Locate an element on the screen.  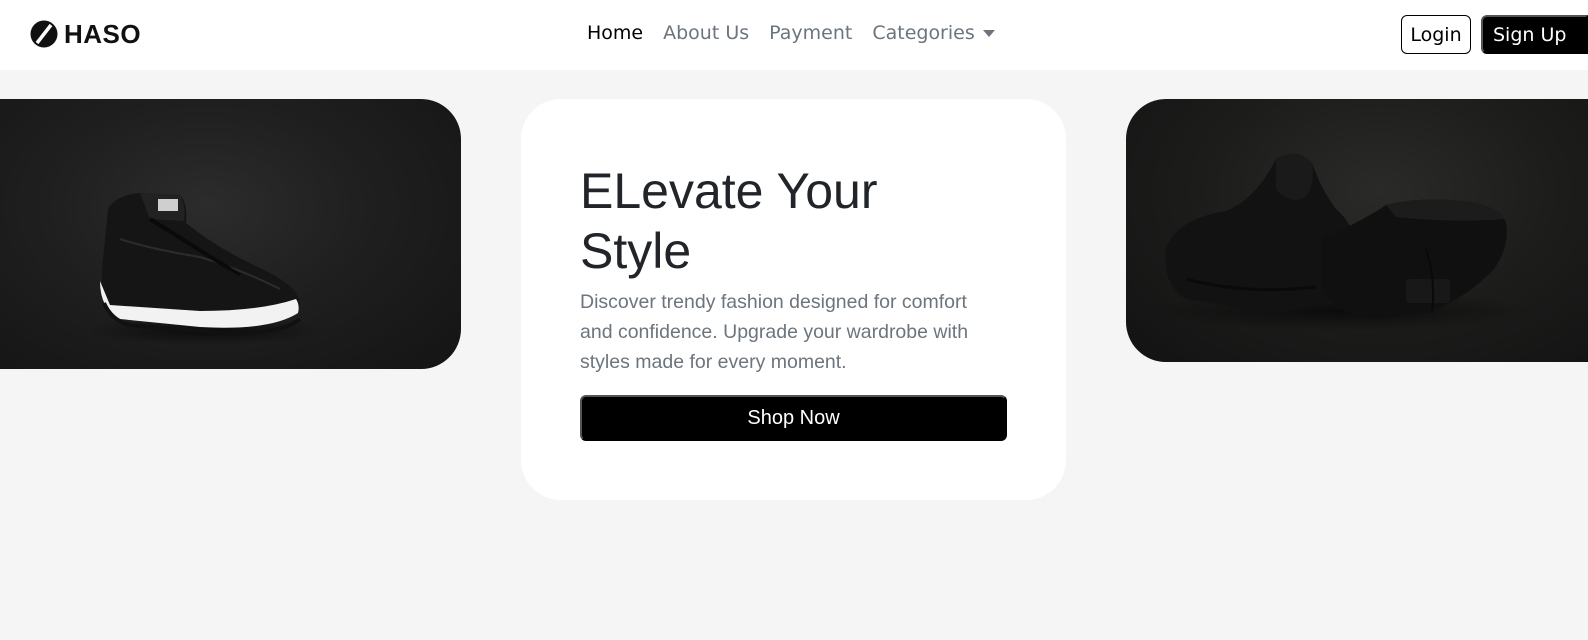
nav-link-payment: Payment is located at coordinates (810, 33).